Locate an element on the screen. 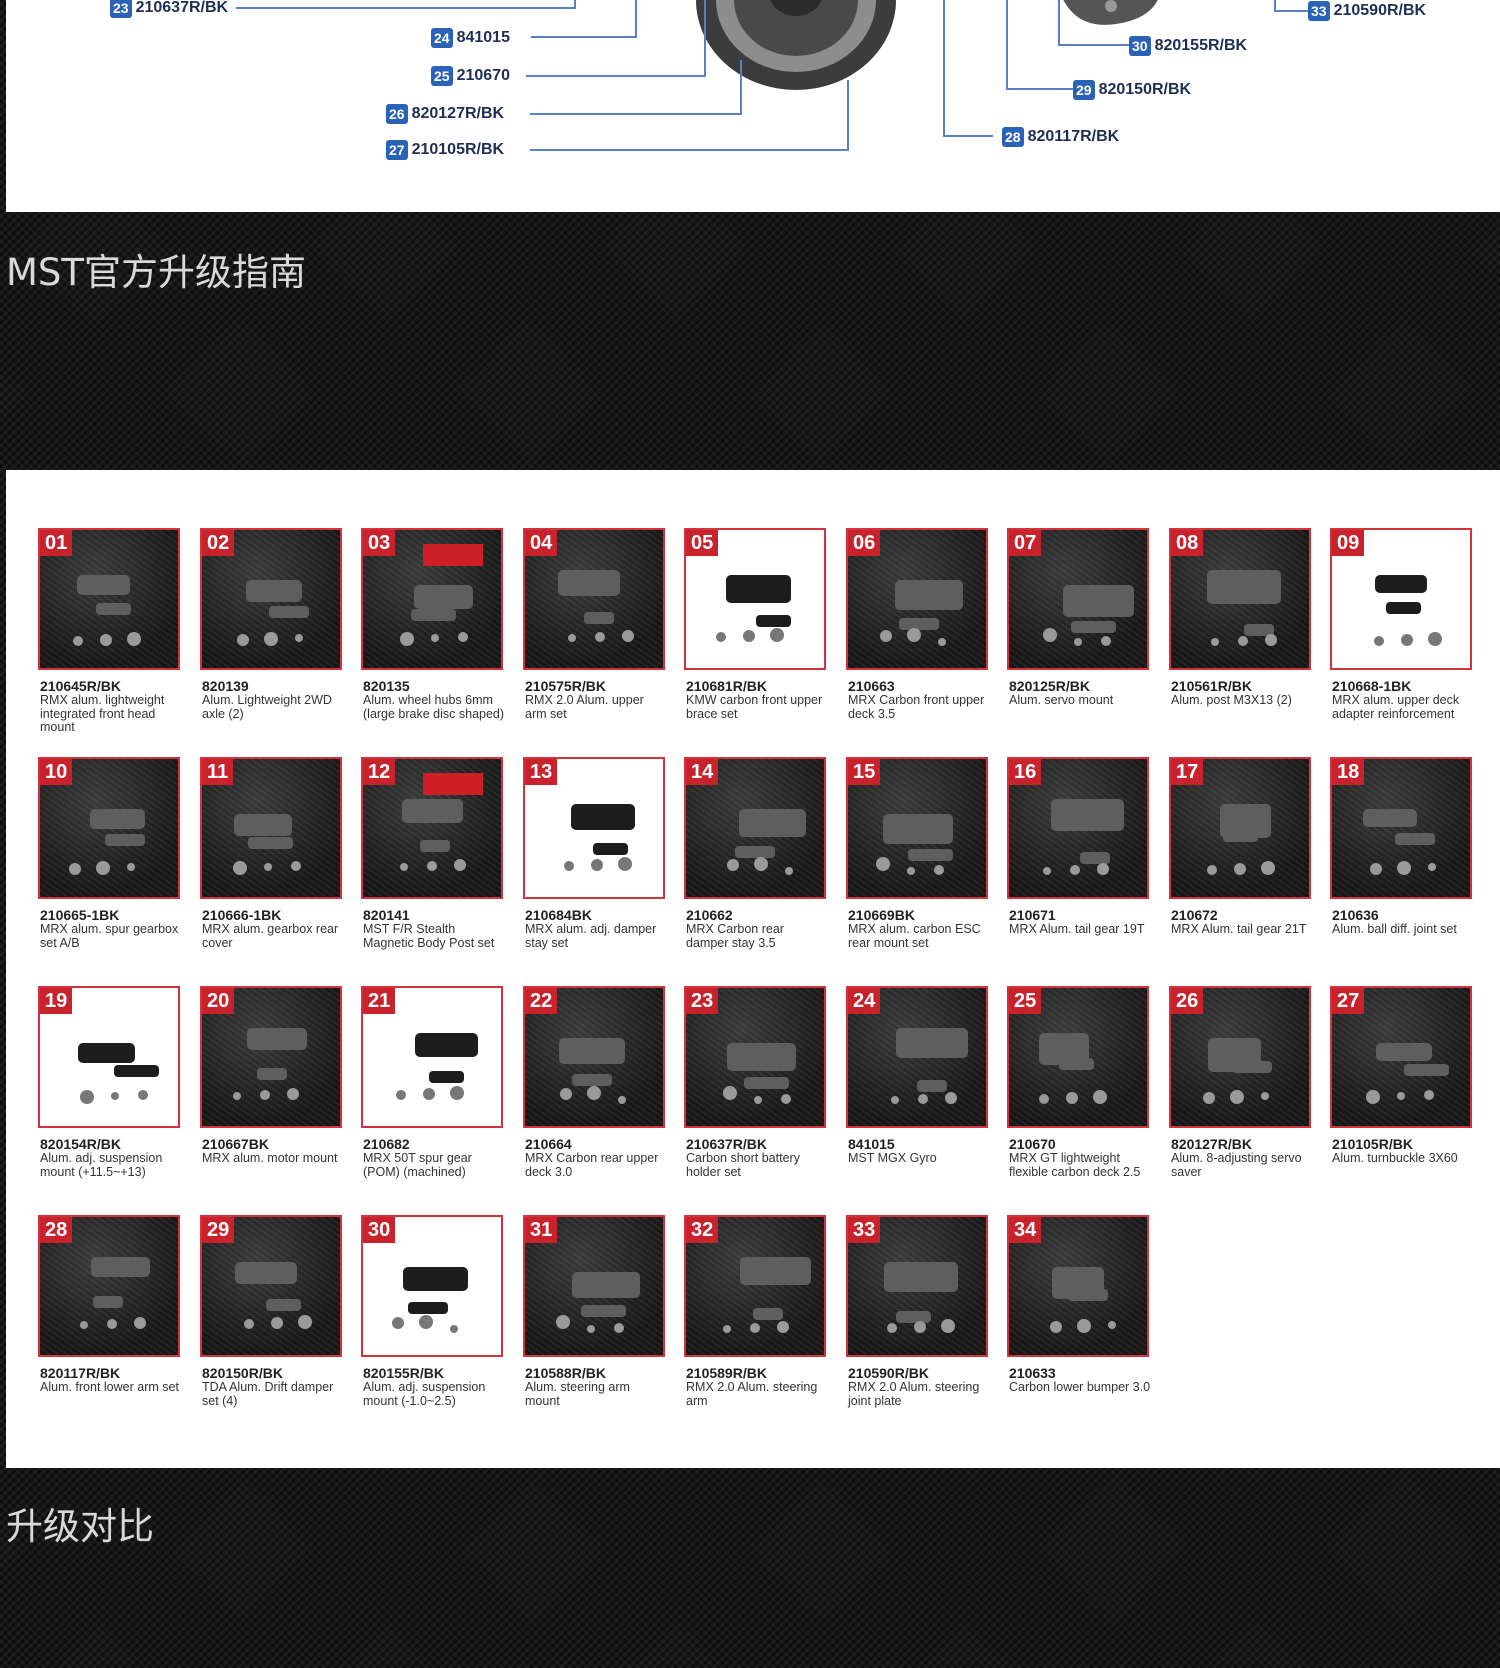 The height and width of the screenshot is (1668, 1500). item-number-badge: 01 is located at coordinates (56, 543).